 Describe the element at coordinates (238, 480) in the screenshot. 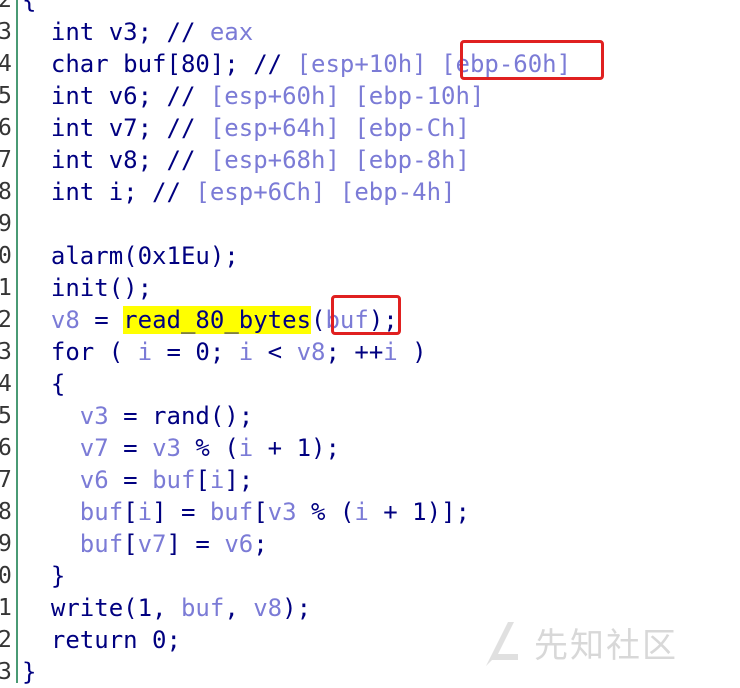

I see `code-token: ];` at that location.